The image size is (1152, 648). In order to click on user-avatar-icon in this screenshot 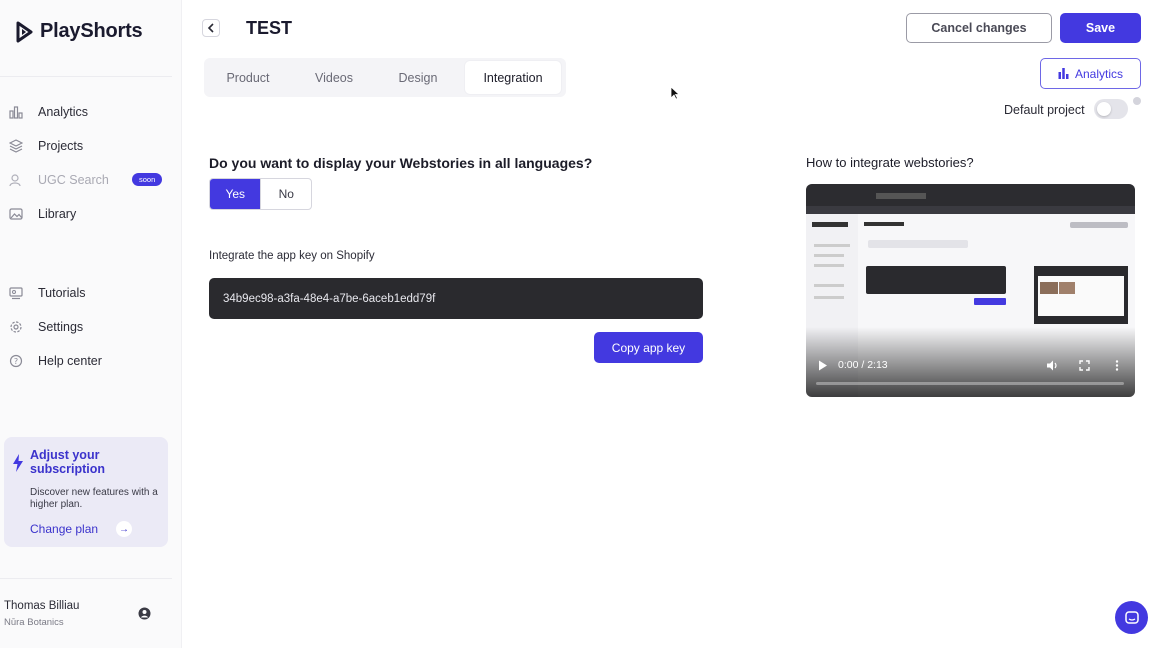, I will do `click(144, 613)`.